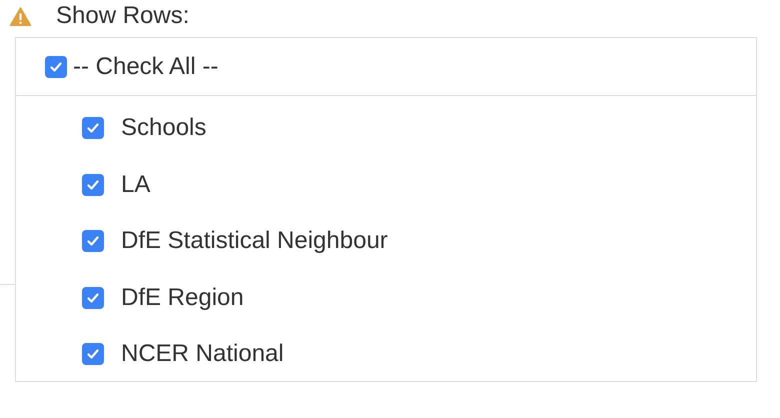  What do you see at coordinates (386, 184) in the screenshot?
I see `row-option: LA` at bounding box center [386, 184].